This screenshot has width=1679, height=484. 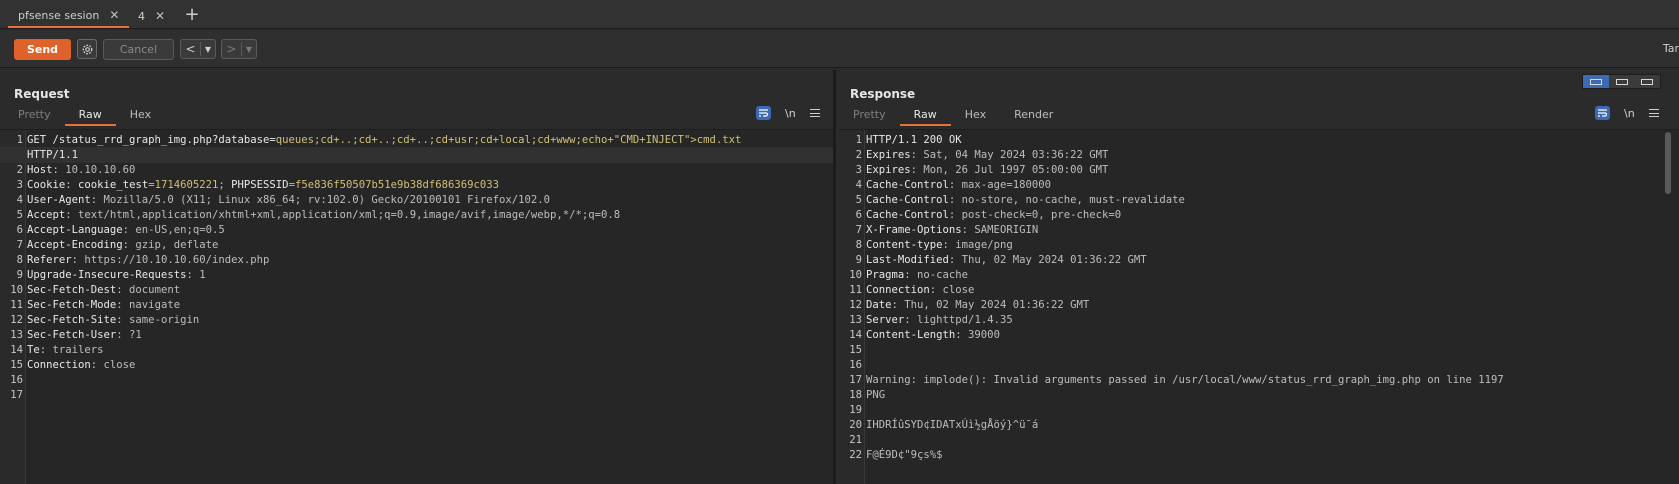 I want to click on code-line: 7 X-Frame-Options: SAMEORIGIN, so click(x=1259, y=230).